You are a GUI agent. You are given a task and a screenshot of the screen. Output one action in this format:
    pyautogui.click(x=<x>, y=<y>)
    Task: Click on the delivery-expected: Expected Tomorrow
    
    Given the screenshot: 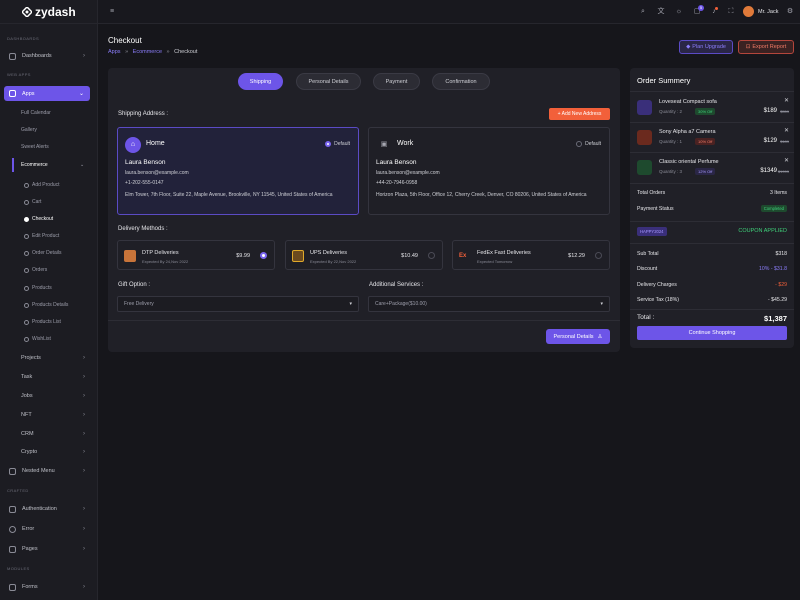 What is the action you would take?
    pyautogui.click(x=495, y=261)
    